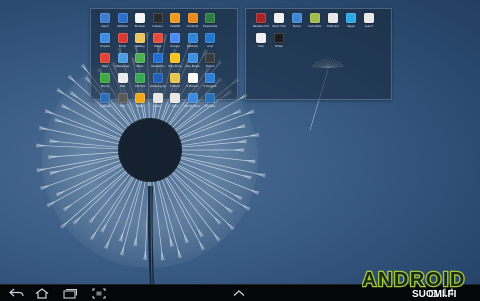  Describe the element at coordinates (210, 46) in the screenshot. I see `app-label: Local` at that location.